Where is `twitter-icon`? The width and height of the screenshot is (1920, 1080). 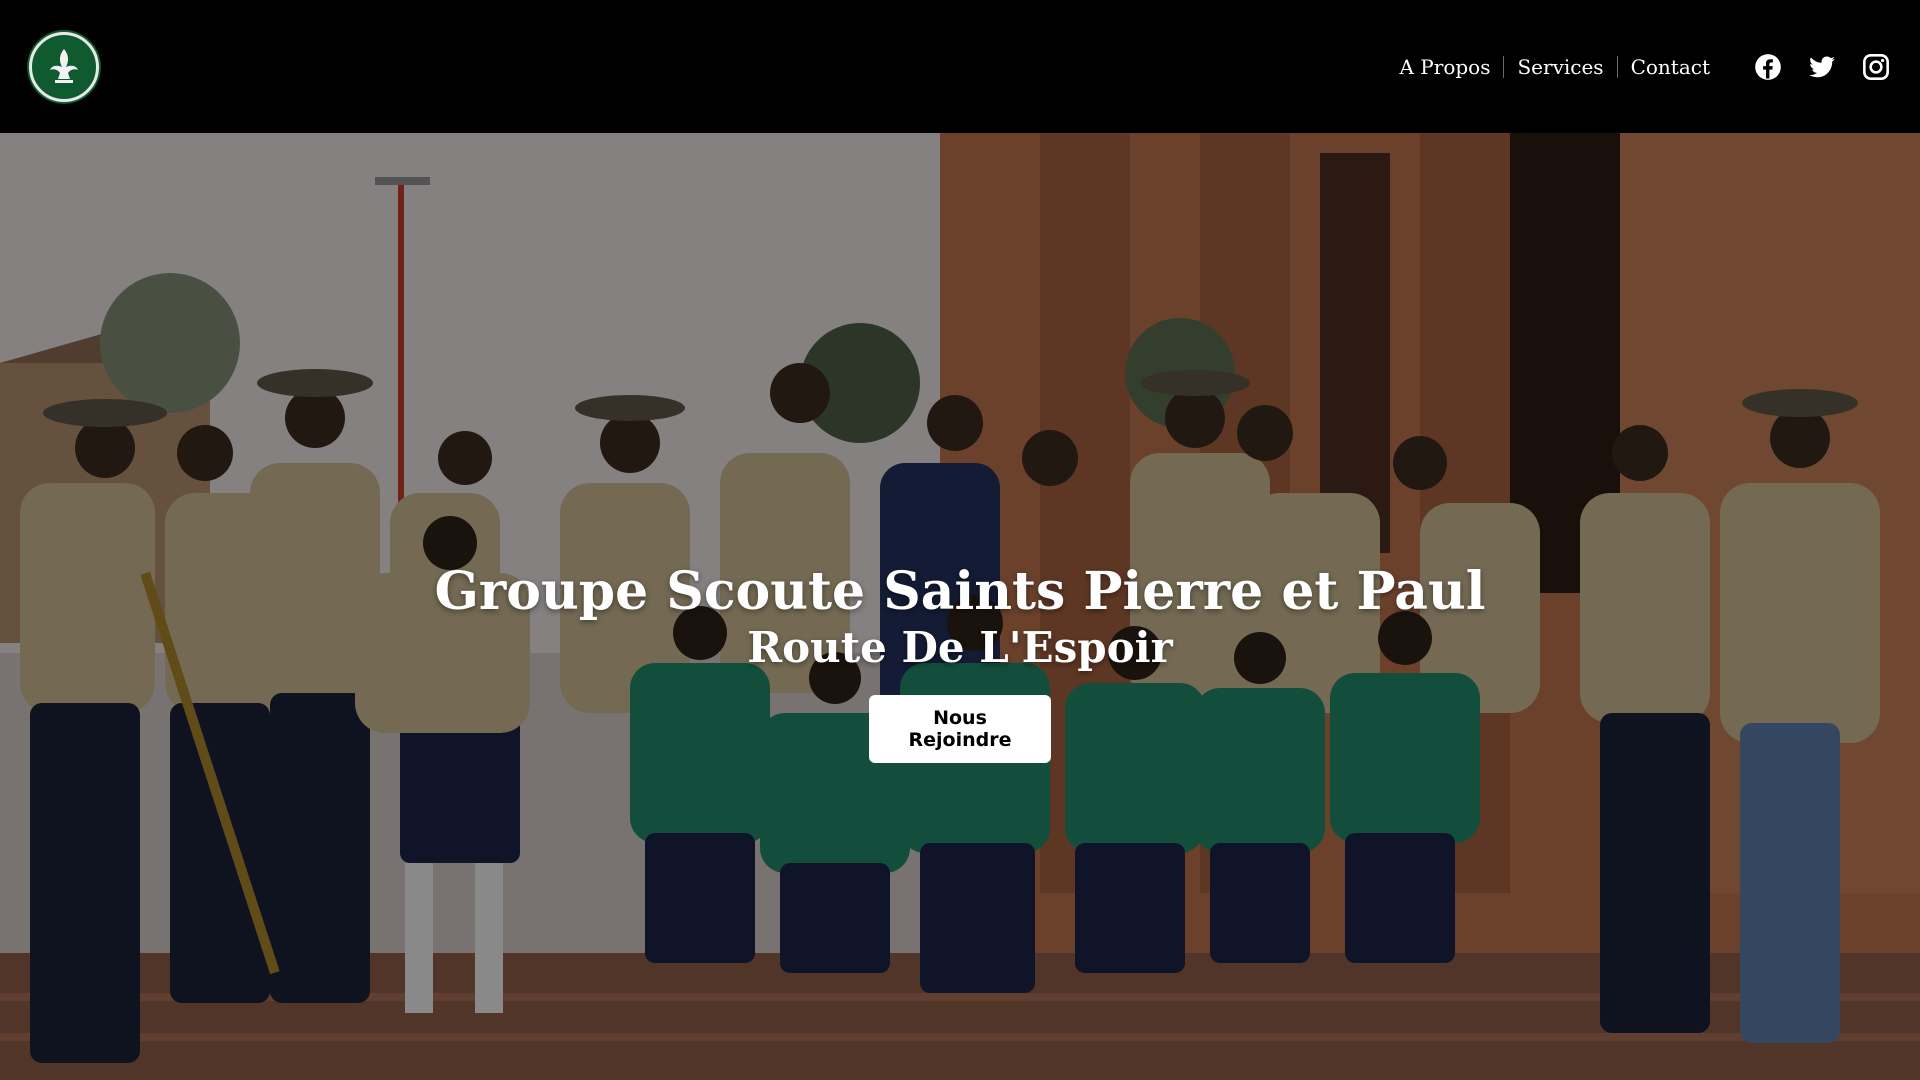
twitter-icon is located at coordinates (1822, 66).